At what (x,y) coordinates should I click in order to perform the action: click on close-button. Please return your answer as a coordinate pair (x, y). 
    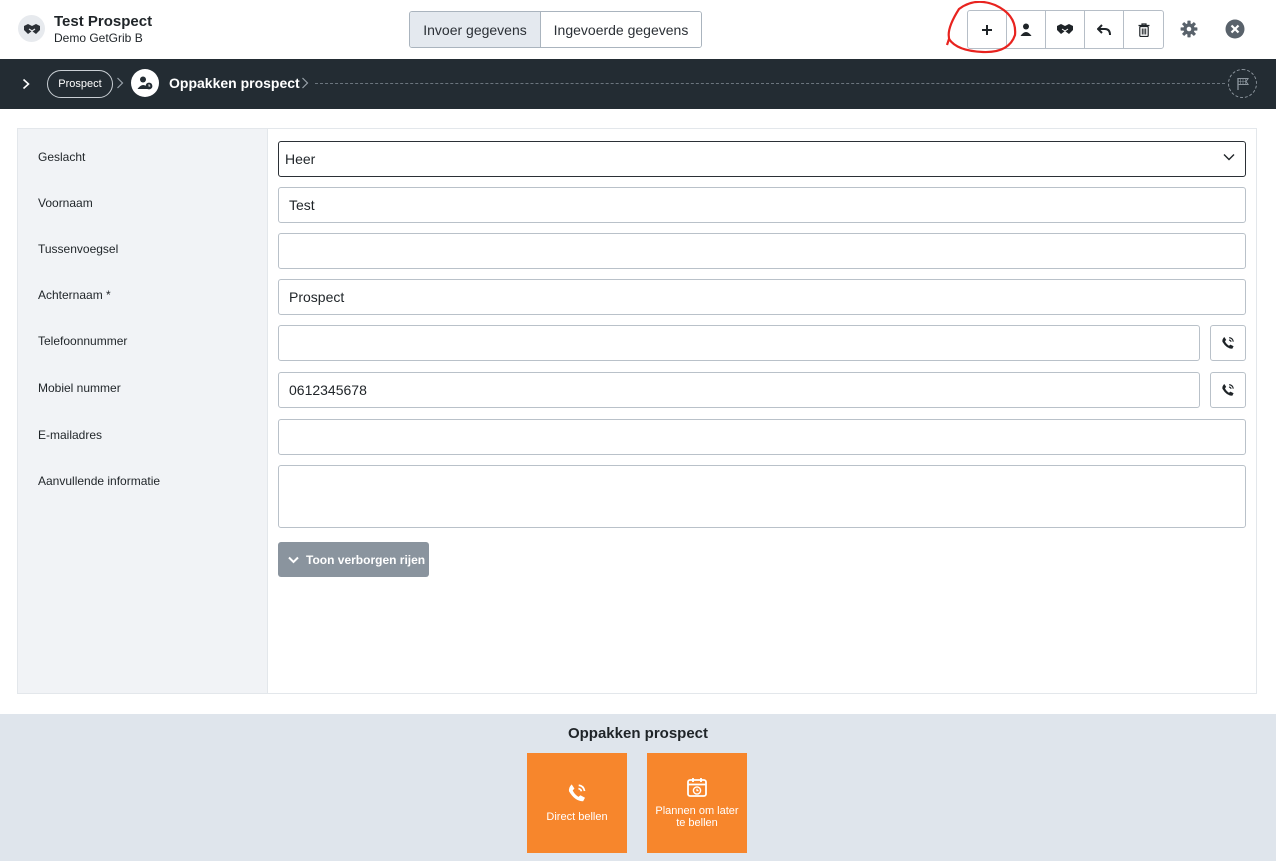
    Looking at the image, I should click on (1235, 29).